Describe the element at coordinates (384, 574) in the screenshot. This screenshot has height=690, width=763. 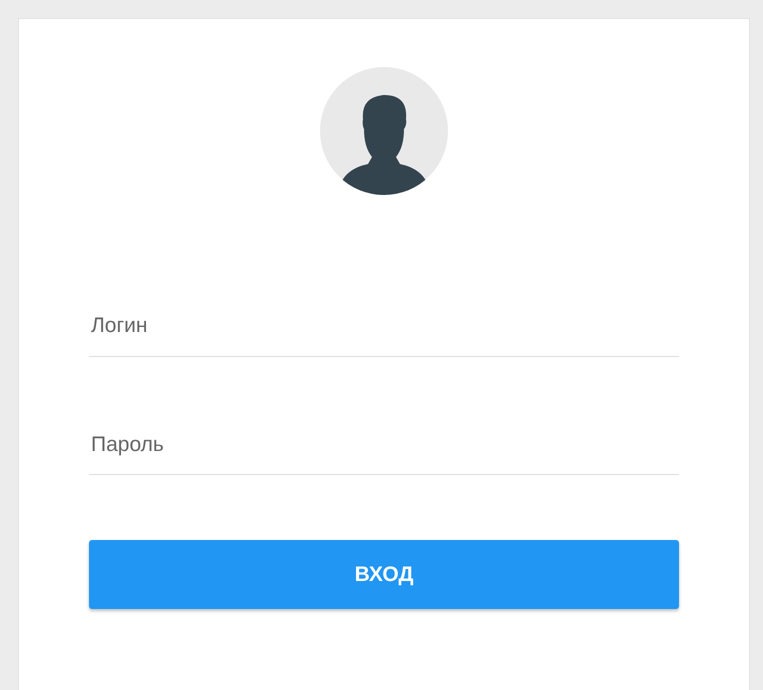
I see `login-button: ВХОД` at that location.